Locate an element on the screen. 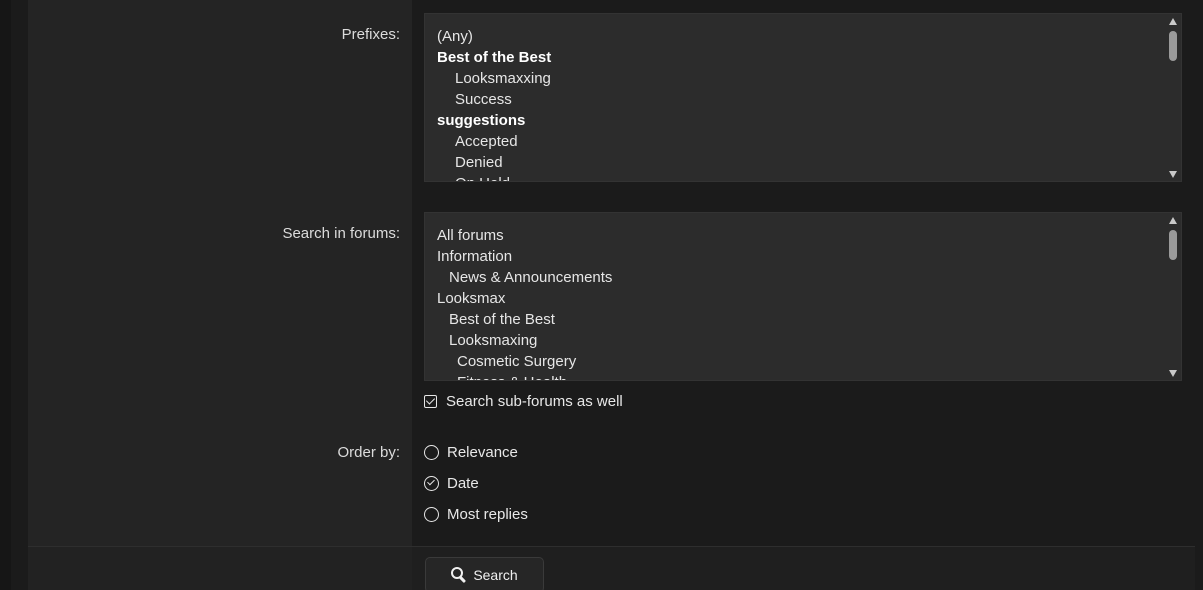  order-by-label: Order by: is located at coordinates (368, 452).